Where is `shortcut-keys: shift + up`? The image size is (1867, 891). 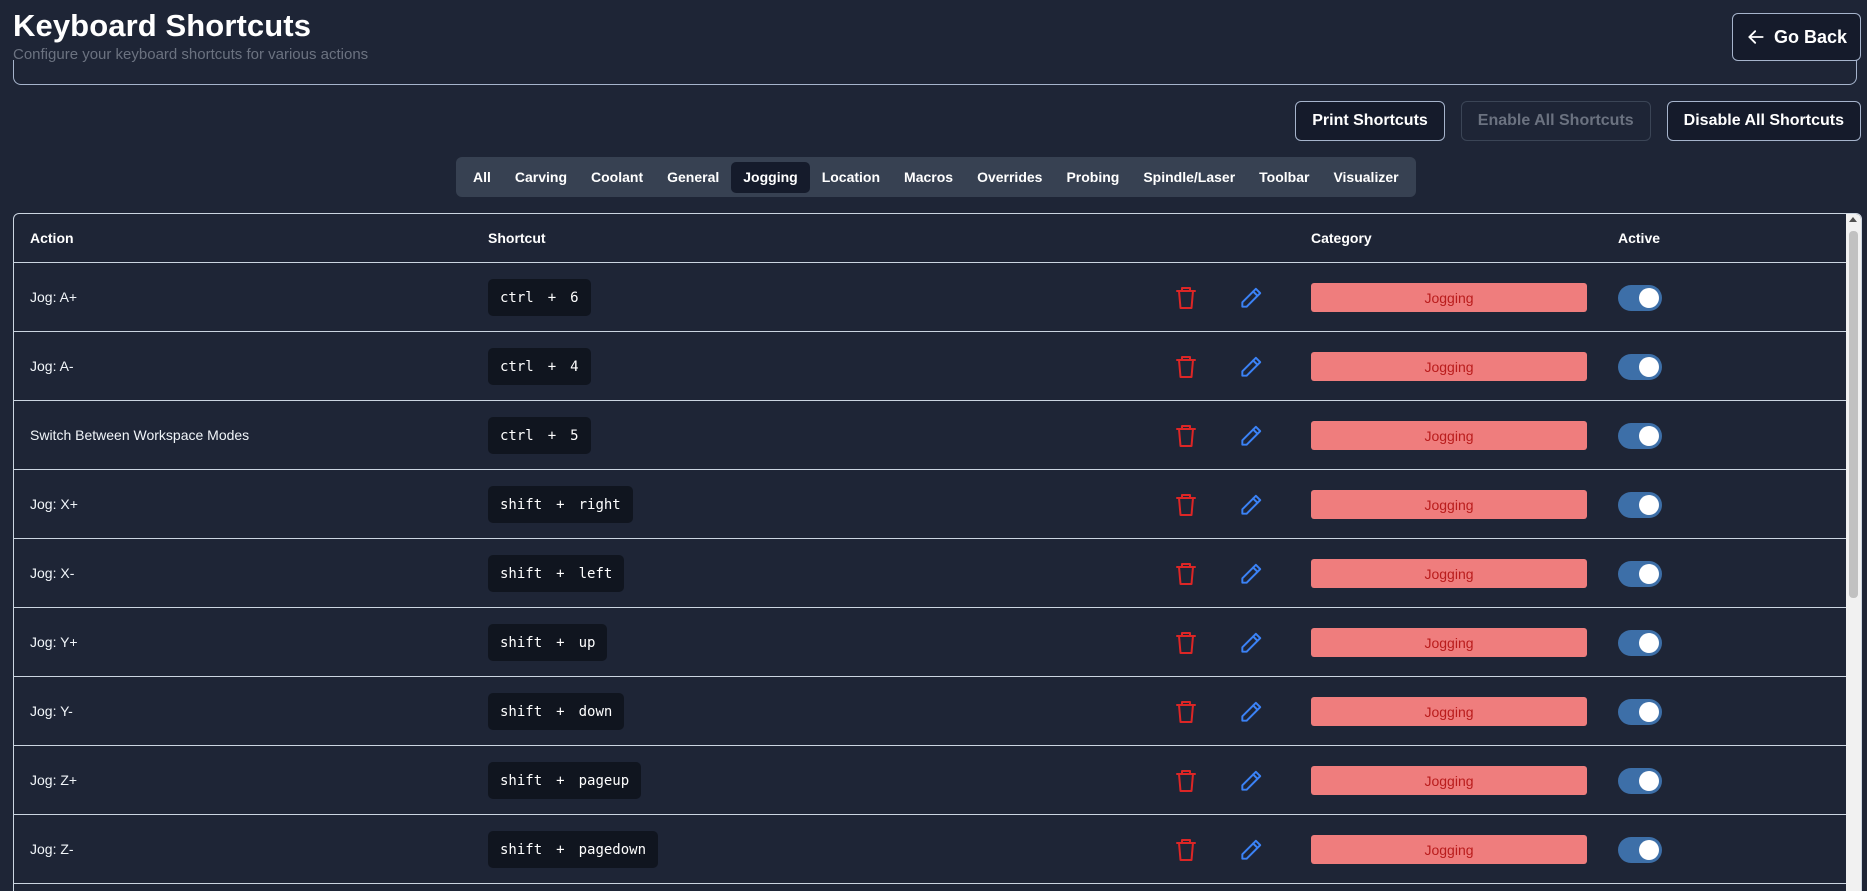
shortcut-keys: shift + up is located at coordinates (548, 642).